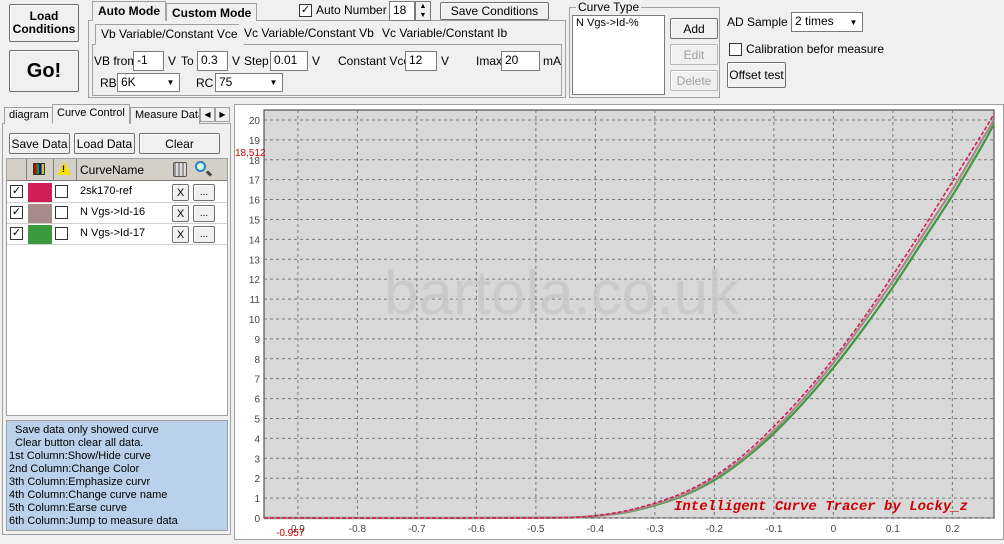 The image size is (1004, 544). Describe the element at coordinates (316, 61) in the screenshot. I see `step-unit: V` at that location.